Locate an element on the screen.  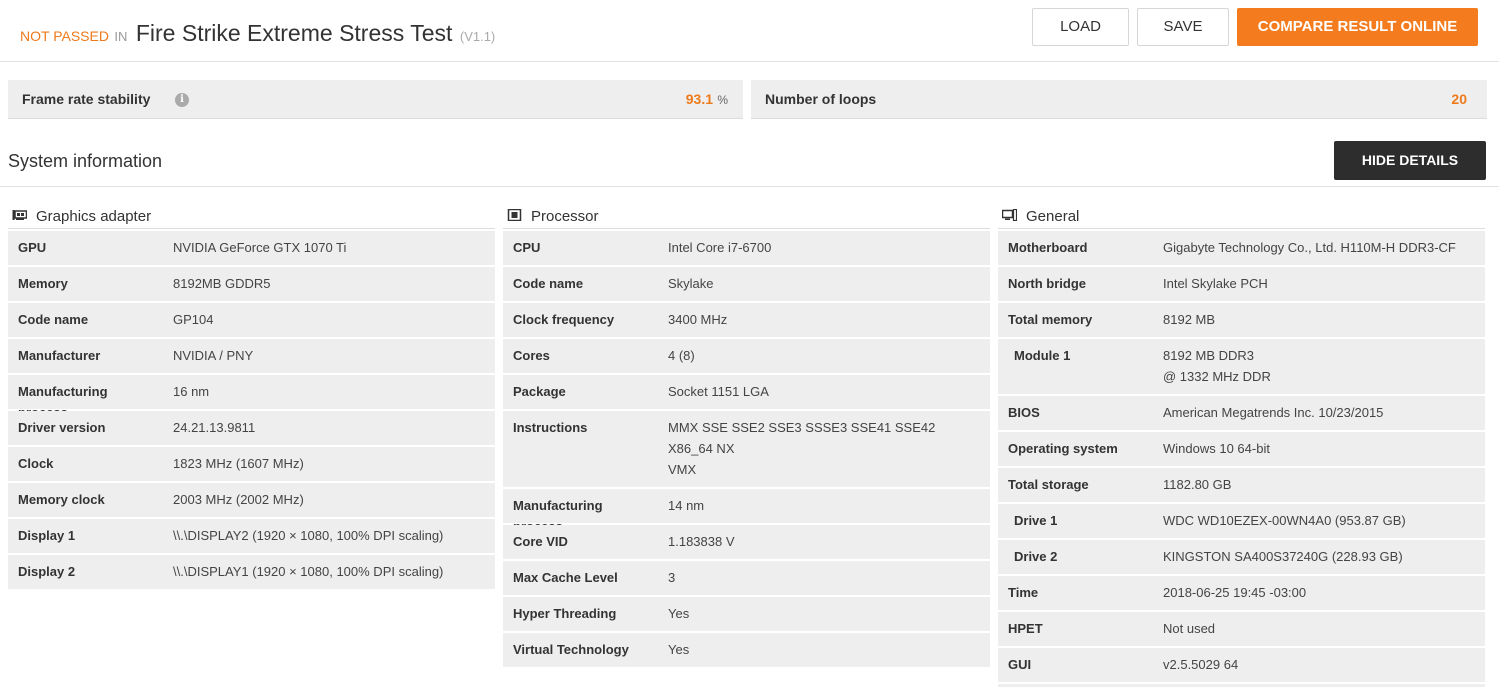
detail-label: BIOS is located at coordinates (1024, 412).